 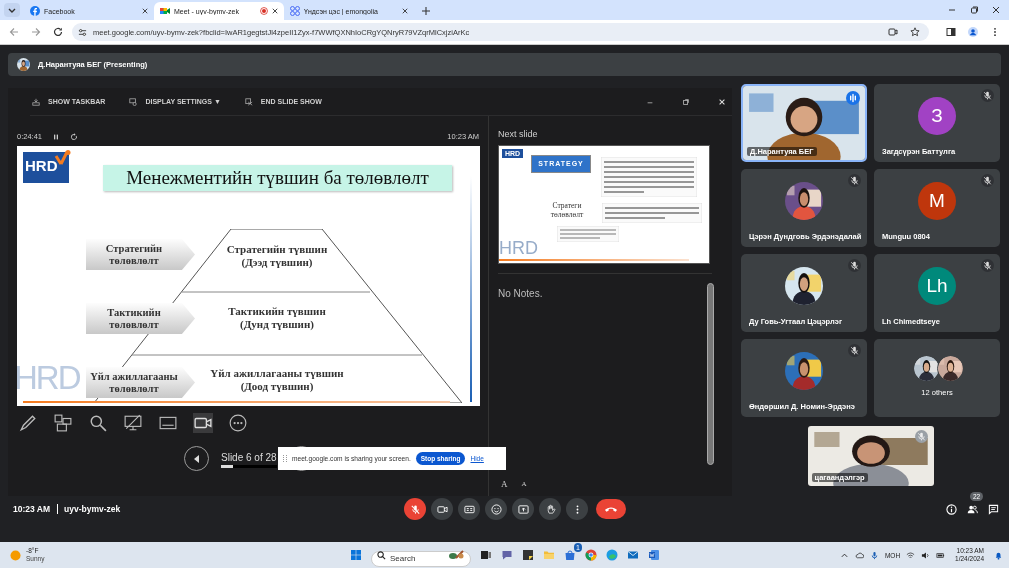 What do you see at coordinates (63, 423) in the screenshot?
I see `slides-grid-icon` at bounding box center [63, 423].